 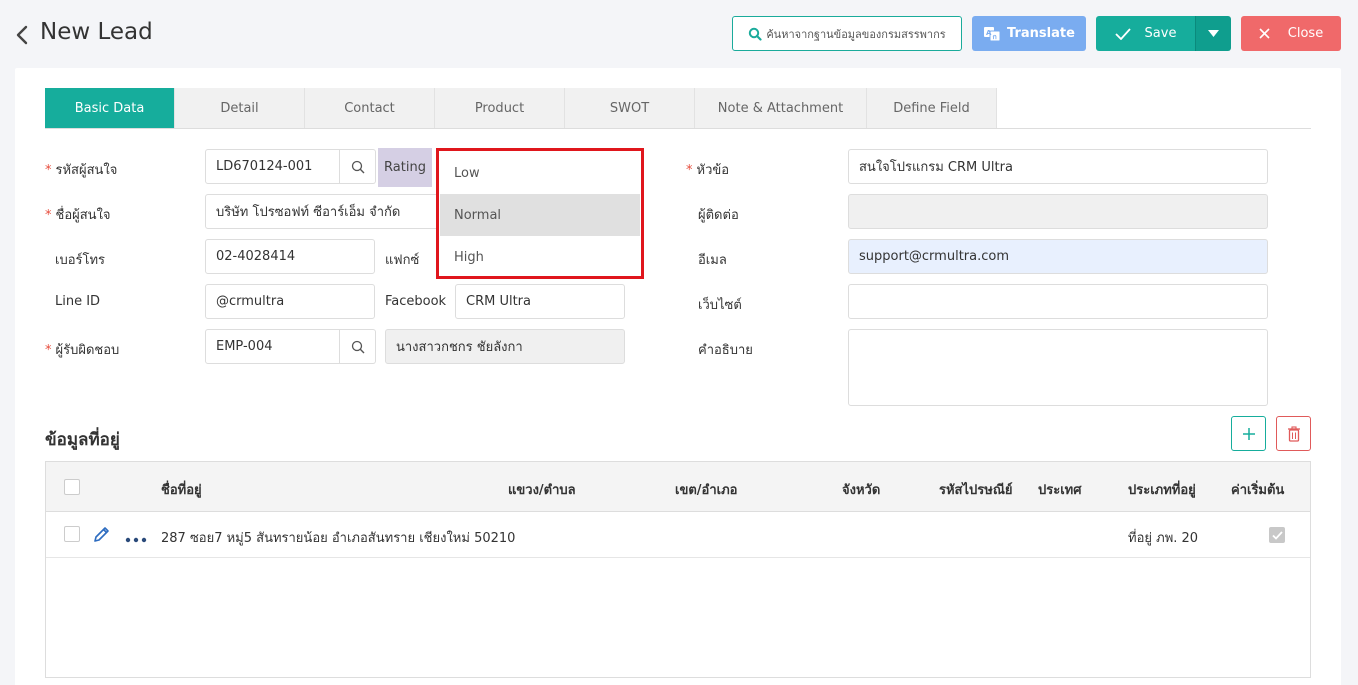 What do you see at coordinates (1058, 301) in the screenshot?
I see `website-input` at bounding box center [1058, 301].